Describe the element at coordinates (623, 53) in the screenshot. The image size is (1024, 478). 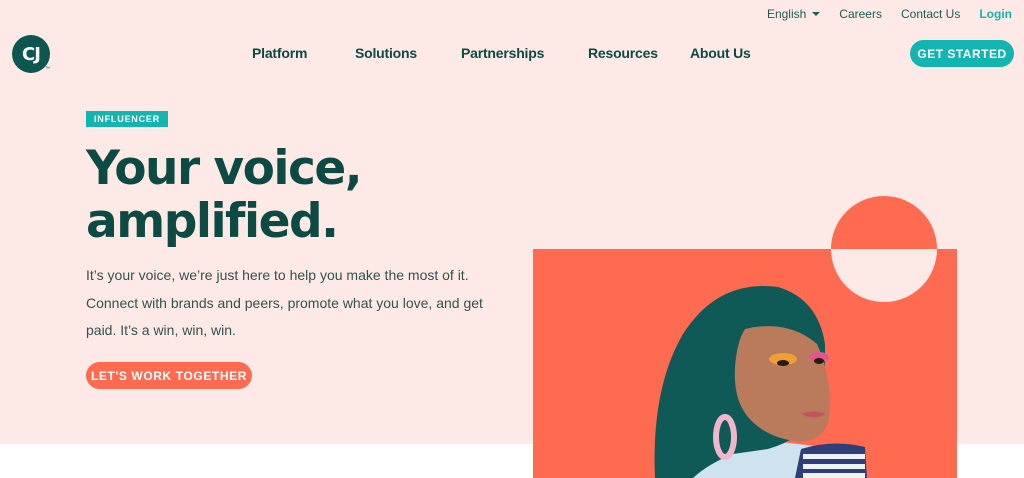
I see `nav-resources: Resources` at that location.